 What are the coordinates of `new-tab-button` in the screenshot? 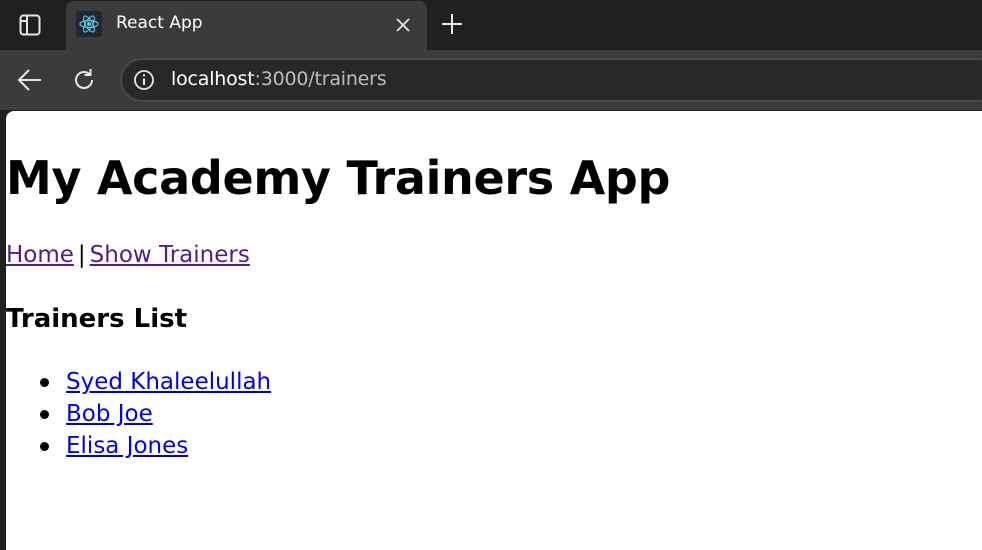 It's located at (452, 24).